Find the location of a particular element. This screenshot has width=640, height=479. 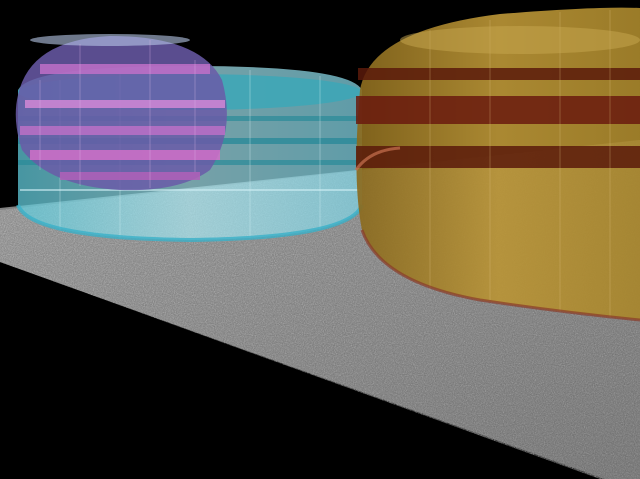

purple-volume is located at coordinates (121, 112).